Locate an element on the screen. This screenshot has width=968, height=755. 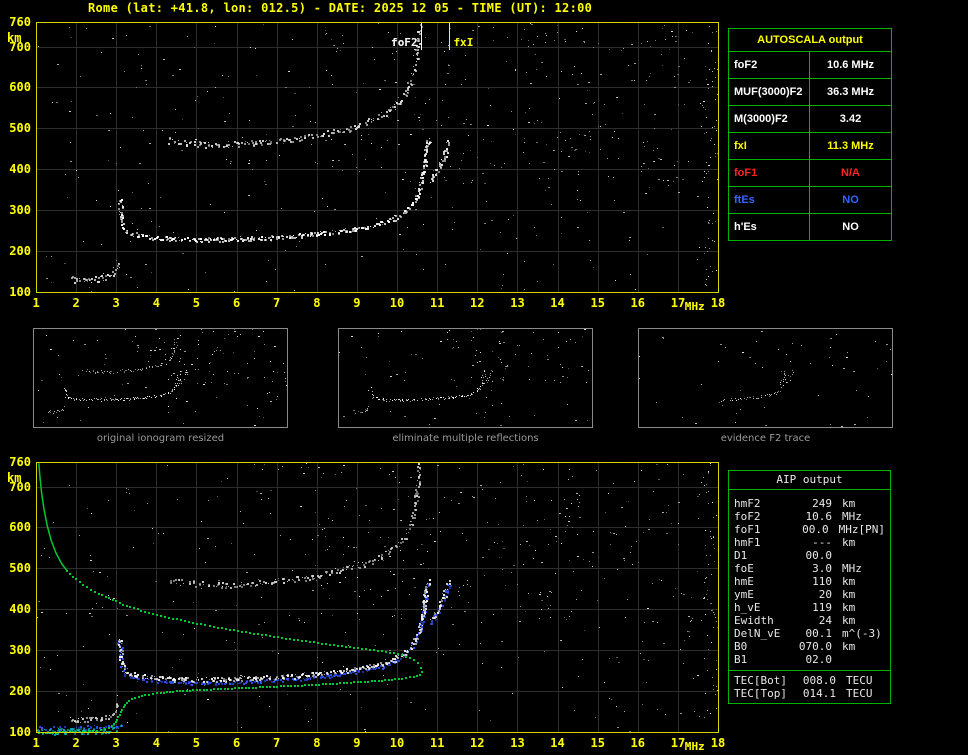
param-value: 36.3 MHz is located at coordinates (850, 92).